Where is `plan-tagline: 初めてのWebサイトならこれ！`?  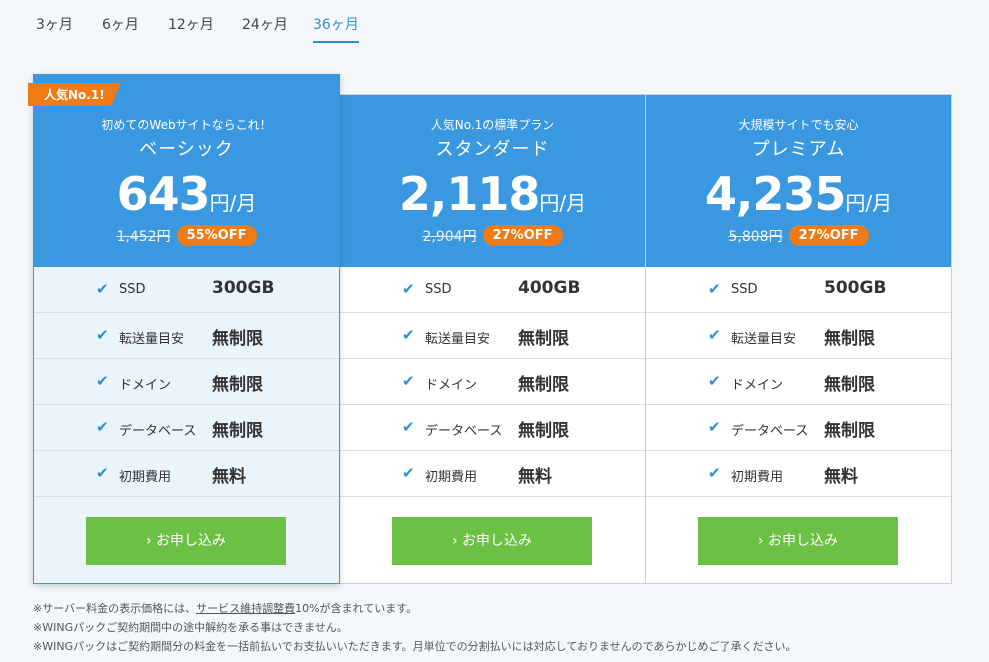 plan-tagline: 初めてのWebサイトならこれ！ is located at coordinates (186, 125).